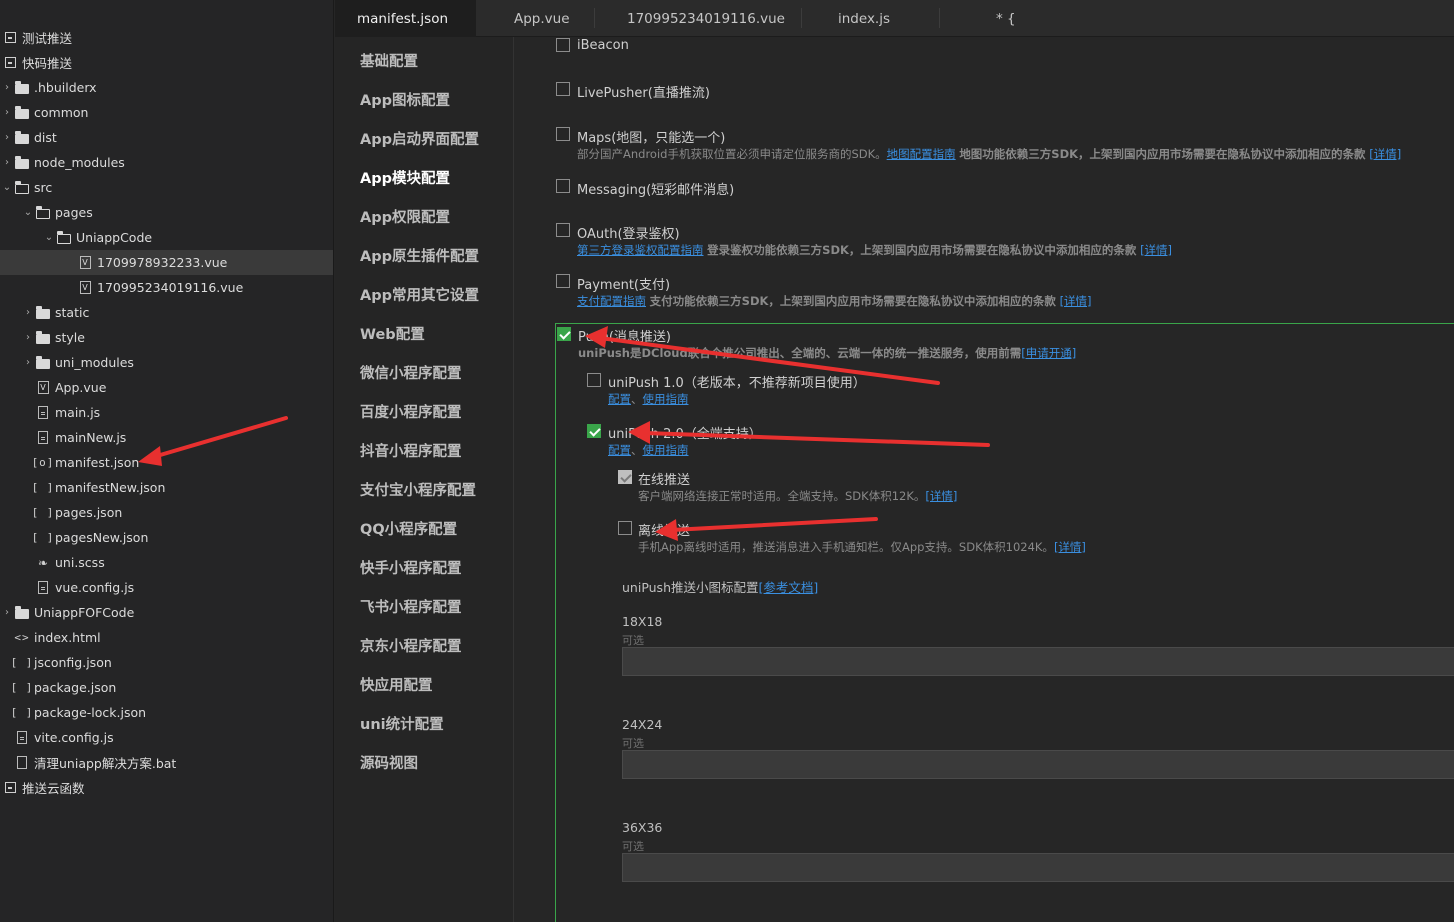 This screenshot has width=1454, height=922. I want to click on livepusher-checkbox, so click(563, 89).